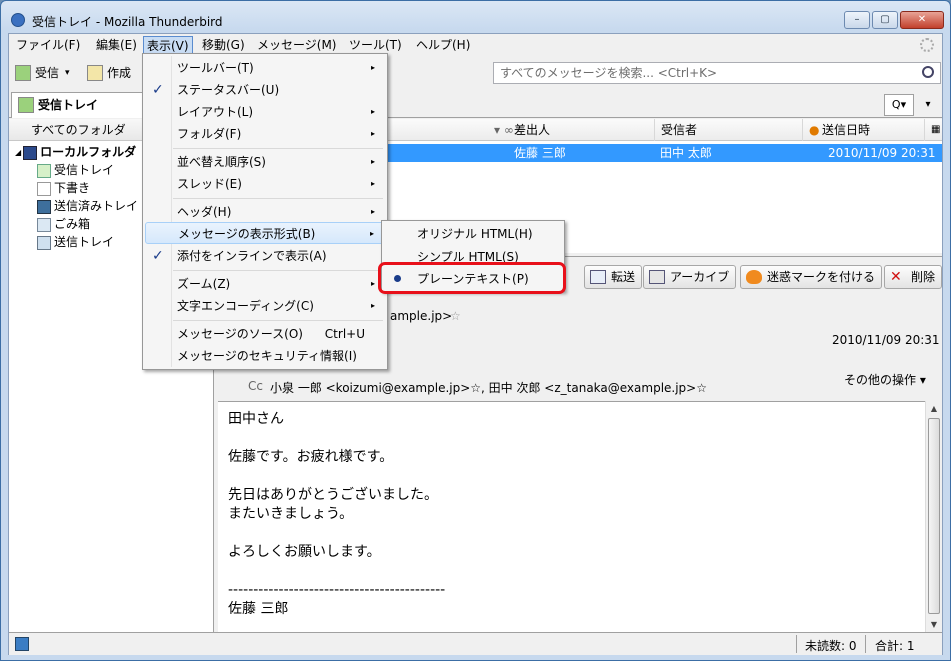  Describe the element at coordinates (265, 284) in the screenshot. I see `menu-item-zoom: ズーム(Z) ▸` at that location.